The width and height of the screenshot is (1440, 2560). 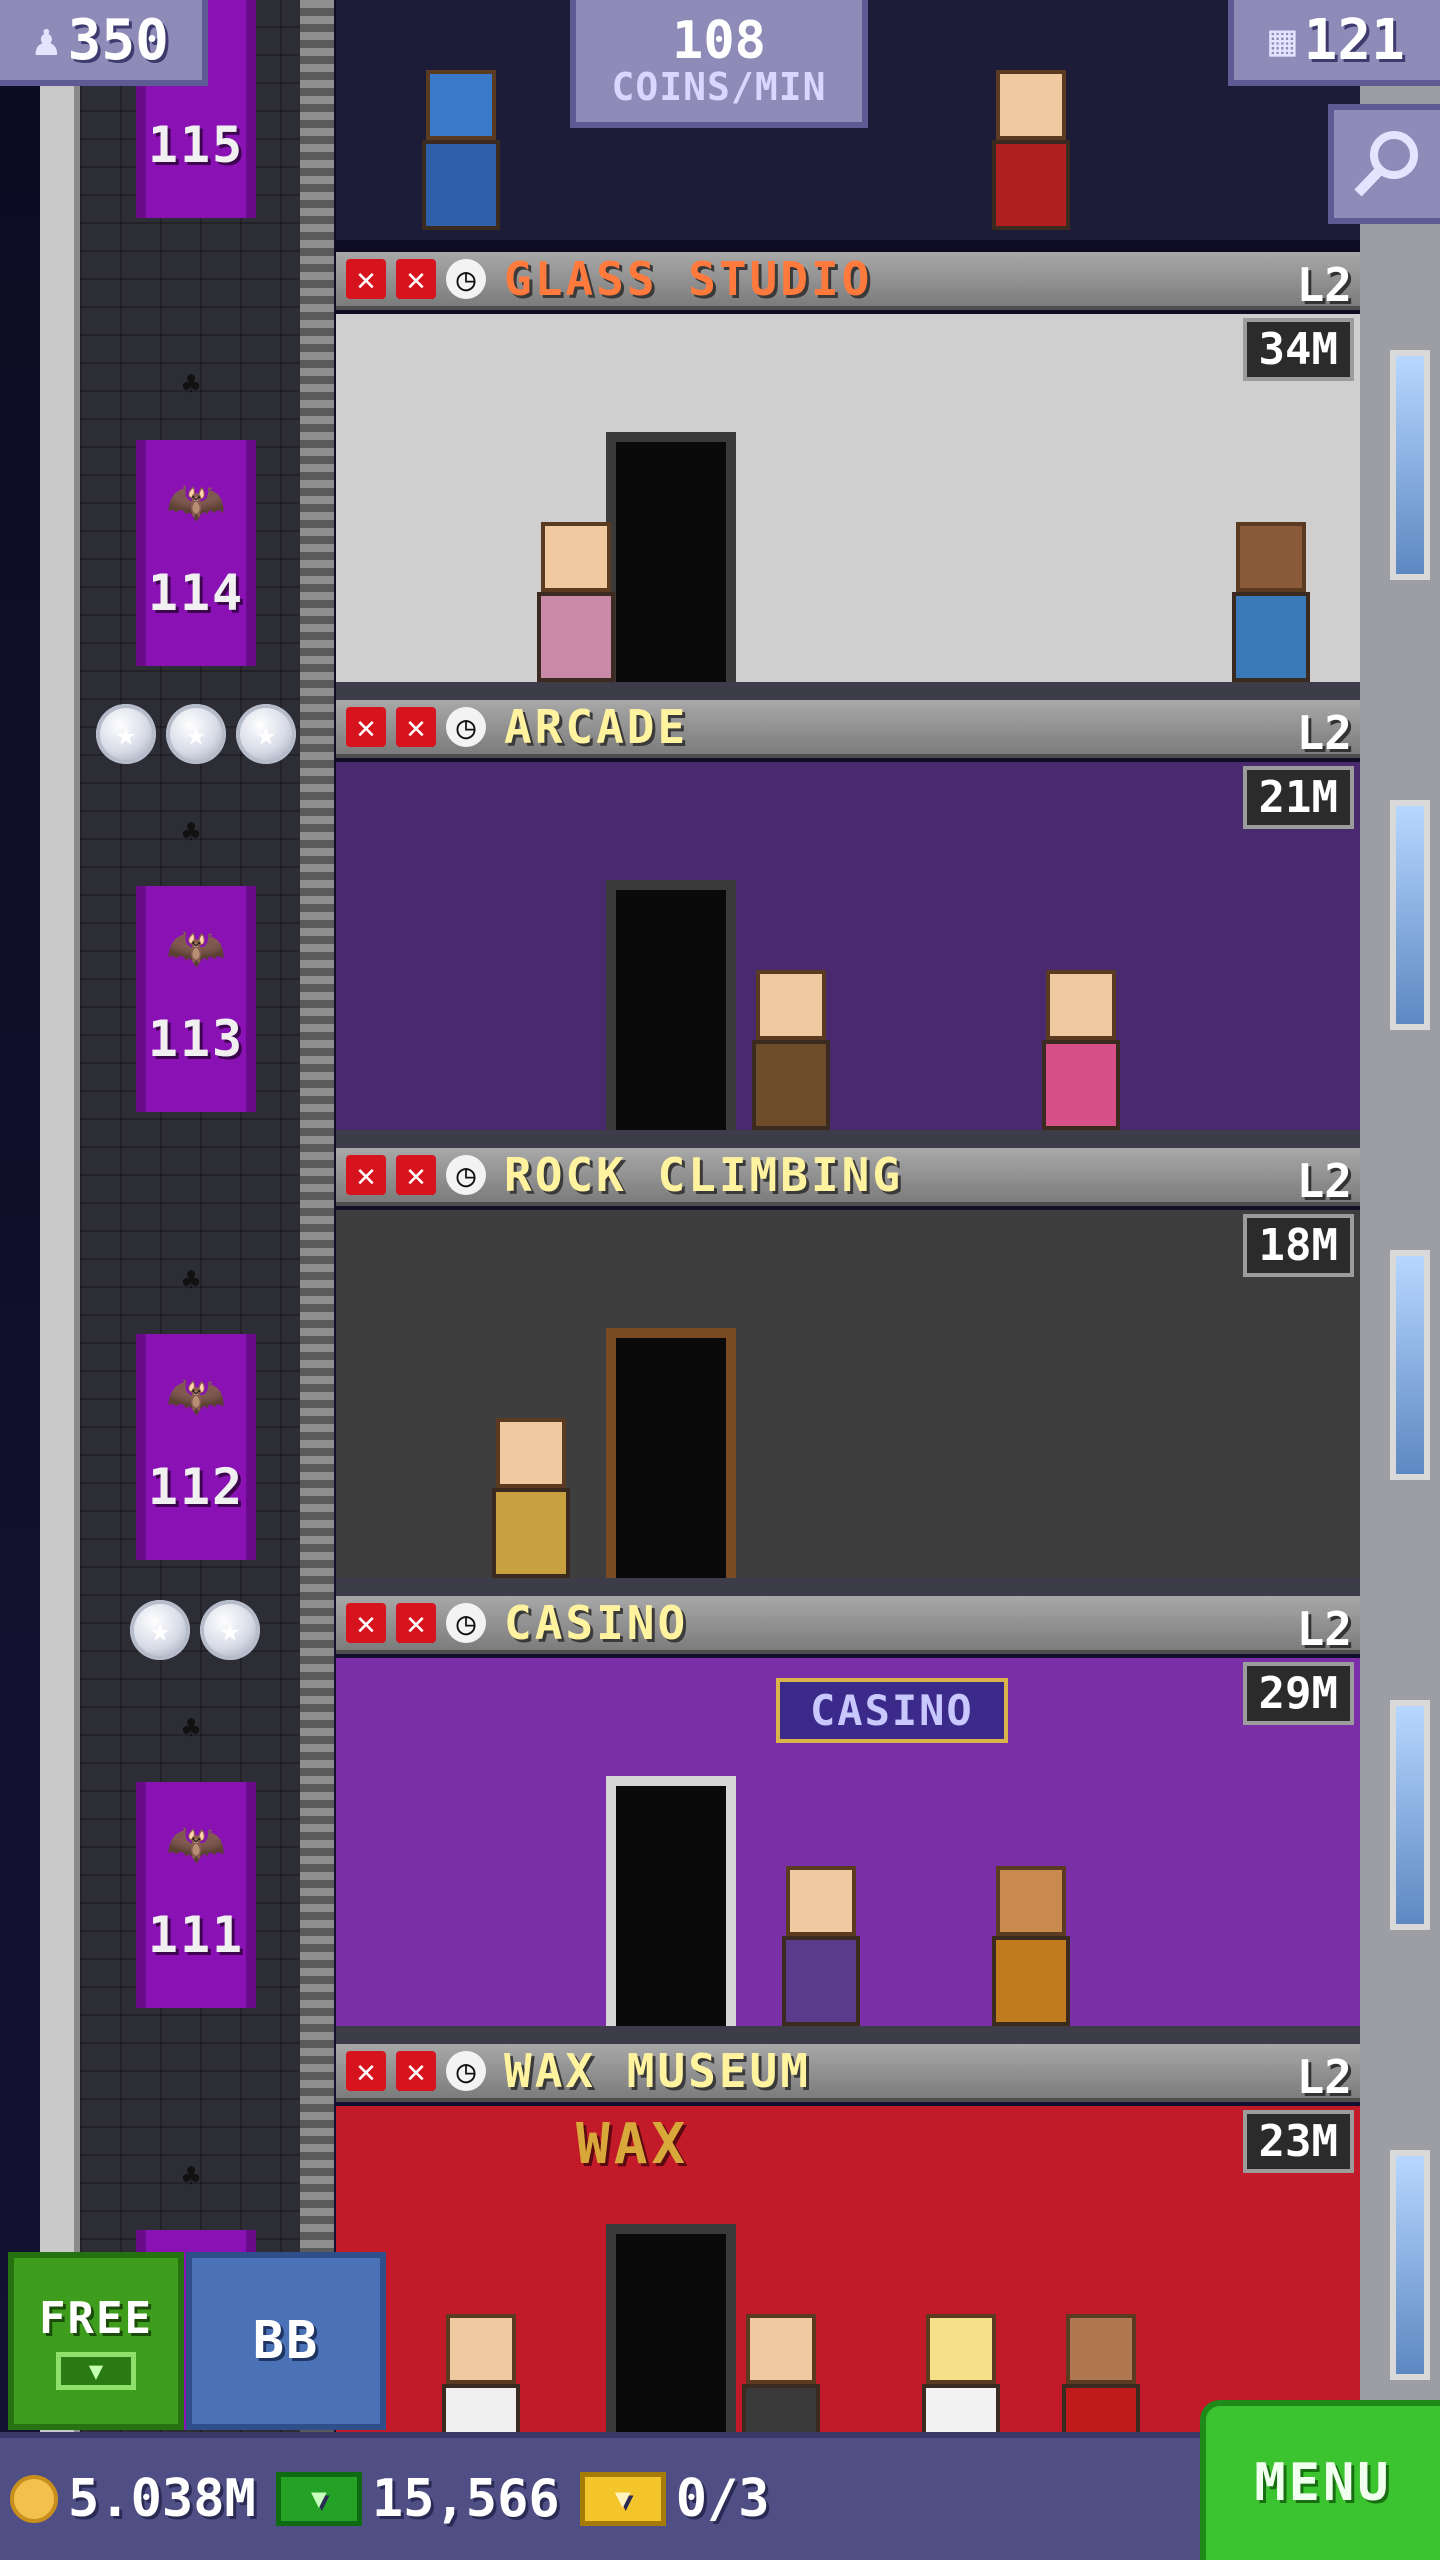 I want to click on coins-rate-badge: 108 COINS/MIN, so click(x=719, y=64).